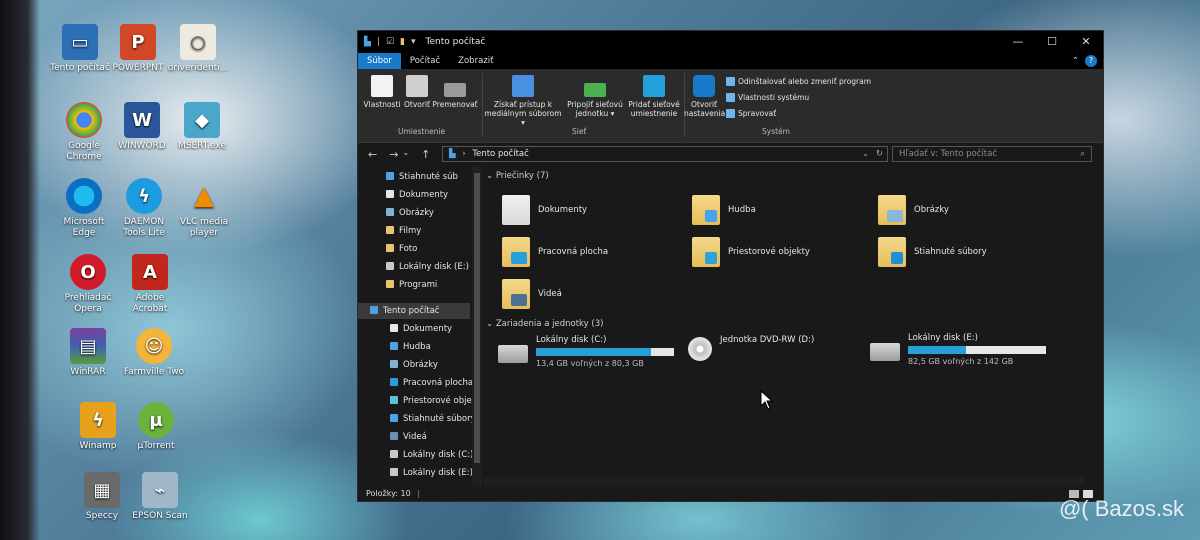 The image size is (1200, 540). I want to click on rename-button: Premenovať, so click(455, 92).